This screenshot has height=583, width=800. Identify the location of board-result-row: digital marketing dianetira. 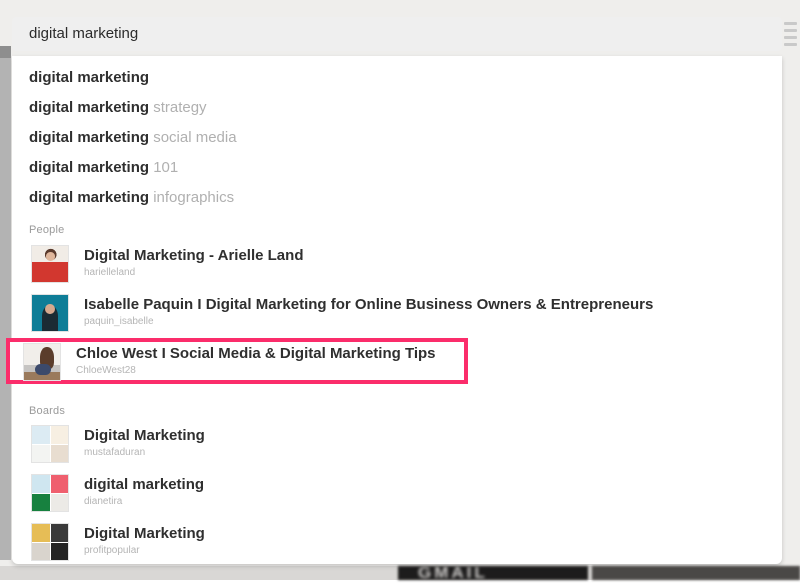
(397, 493).